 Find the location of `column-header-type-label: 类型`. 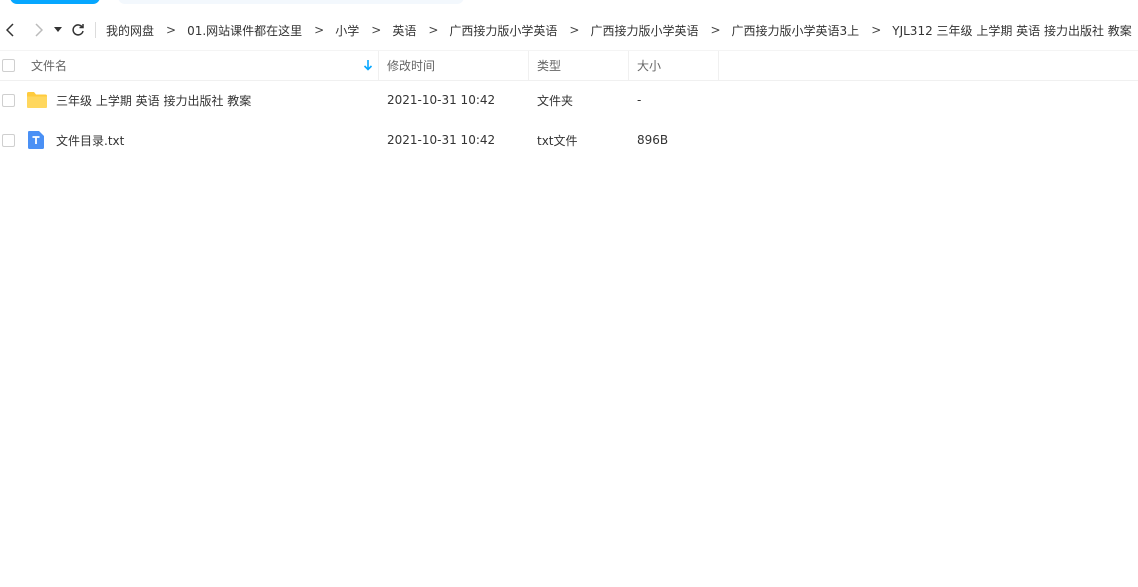

column-header-type-label: 类型 is located at coordinates (549, 66).